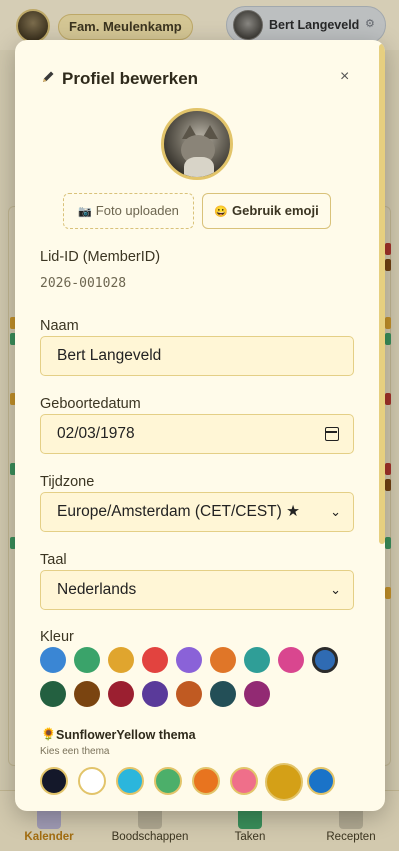 The width and height of the screenshot is (399, 851). I want to click on timezone-select: Europe/Amsterdam (CET/CEST) ★ ⌄, so click(197, 512).